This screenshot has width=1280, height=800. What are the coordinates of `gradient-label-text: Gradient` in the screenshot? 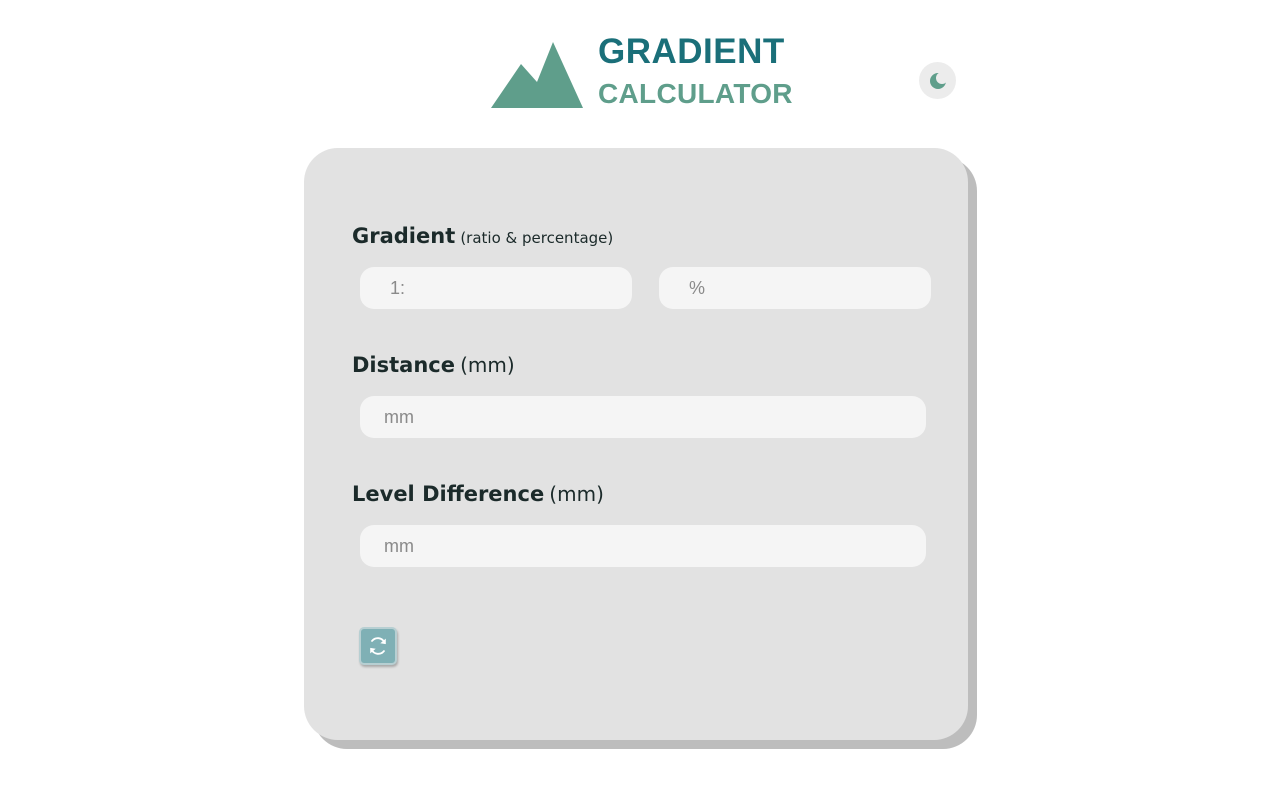 It's located at (404, 236).